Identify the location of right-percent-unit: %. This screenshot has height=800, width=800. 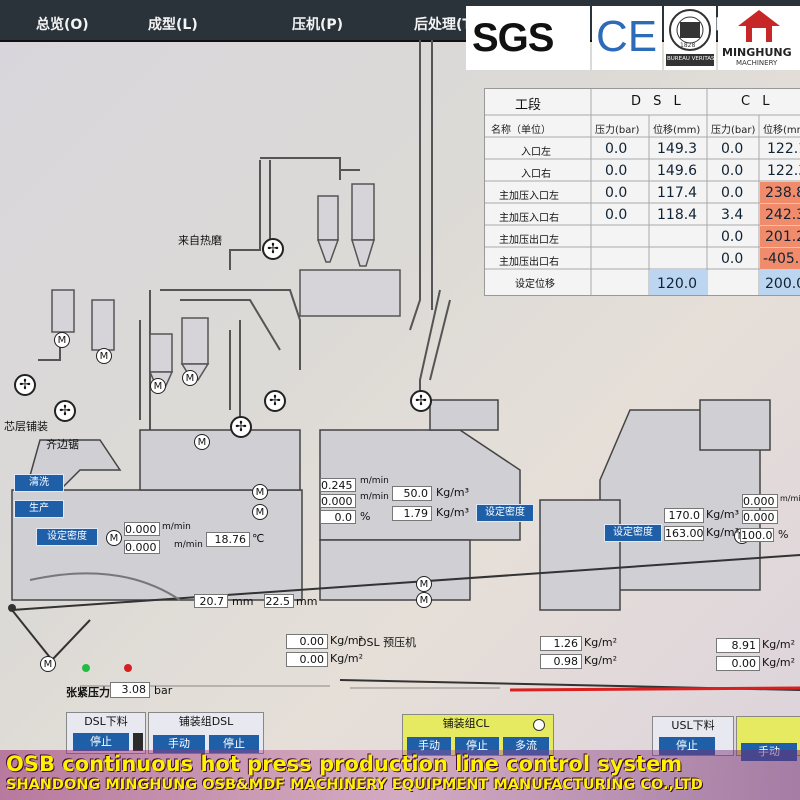
(783, 534).